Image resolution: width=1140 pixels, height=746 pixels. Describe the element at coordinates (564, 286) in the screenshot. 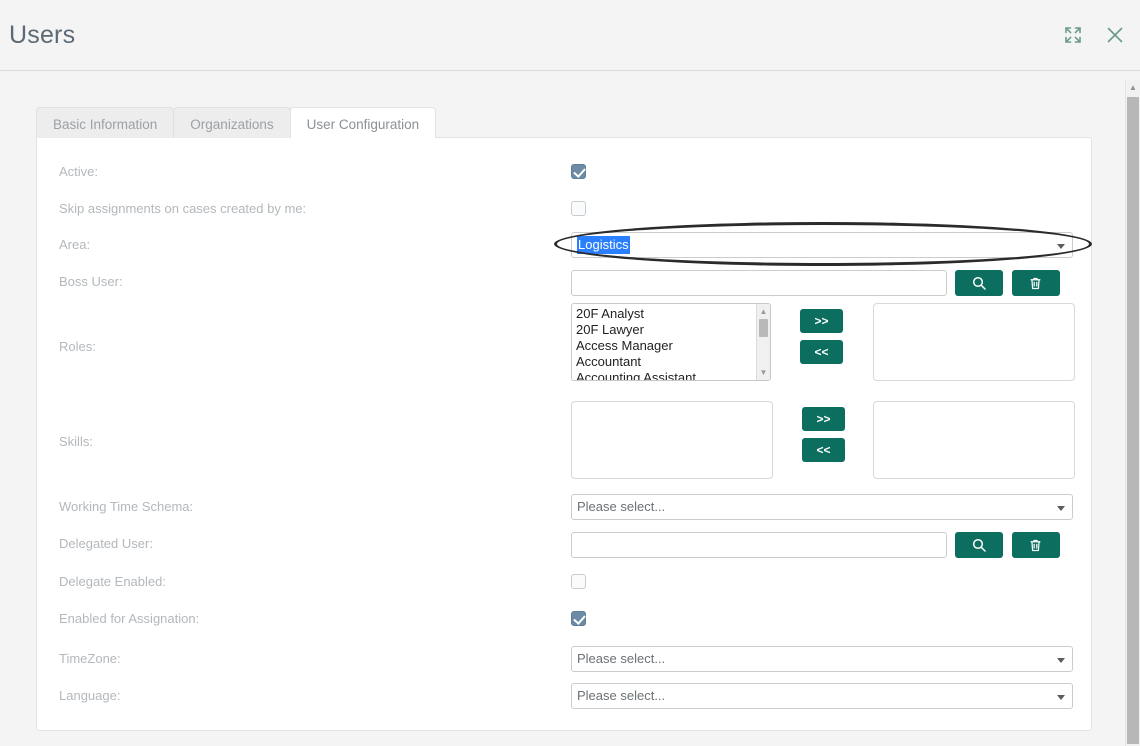

I see `field-row-boss-user: Boss User:` at that location.